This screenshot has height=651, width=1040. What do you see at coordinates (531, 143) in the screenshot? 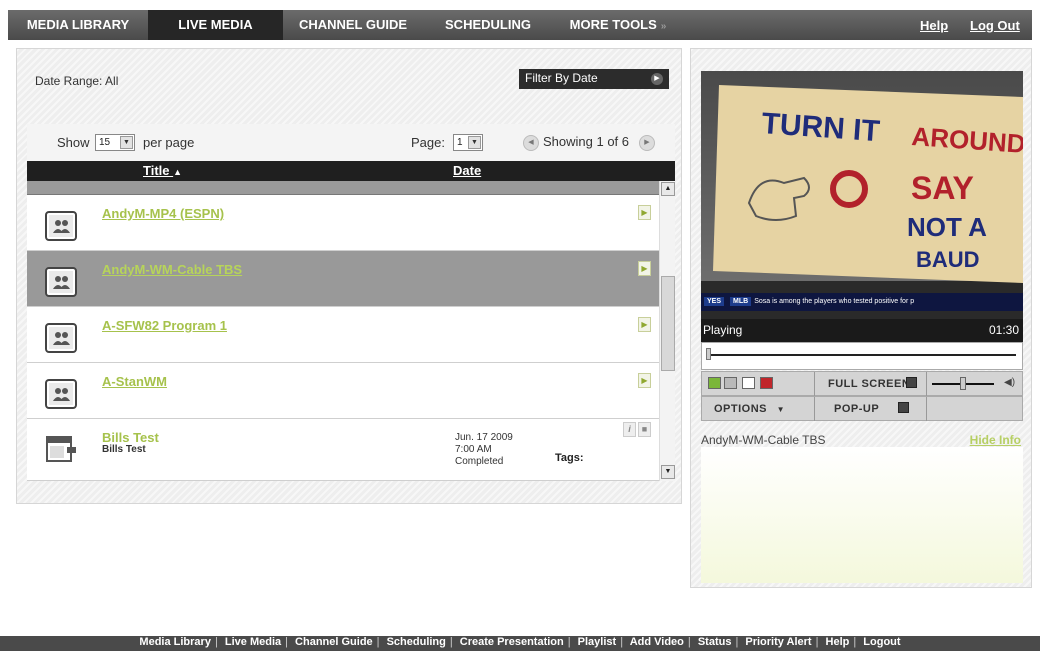
I see `previous-page-button: ◀` at bounding box center [531, 143].